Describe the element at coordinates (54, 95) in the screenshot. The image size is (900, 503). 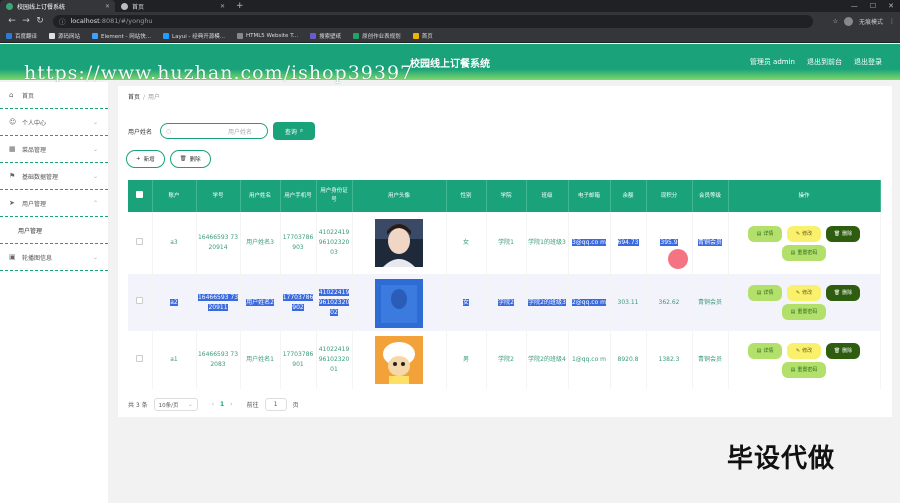
I see `sidebar-item-home: ⌂ 首页` at that location.